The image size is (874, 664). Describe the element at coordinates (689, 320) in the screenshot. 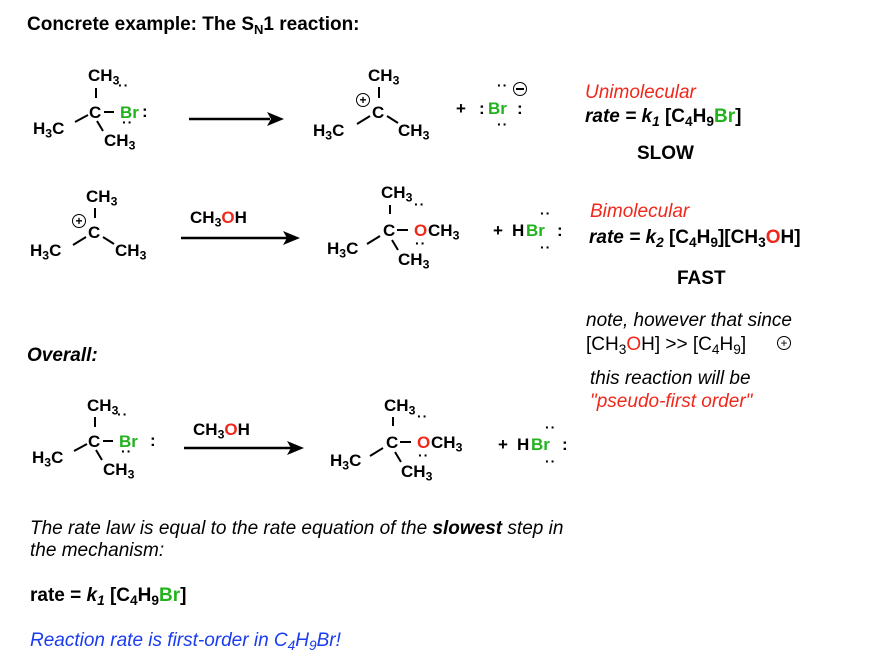

I see `note-line1: note, however that since` at that location.